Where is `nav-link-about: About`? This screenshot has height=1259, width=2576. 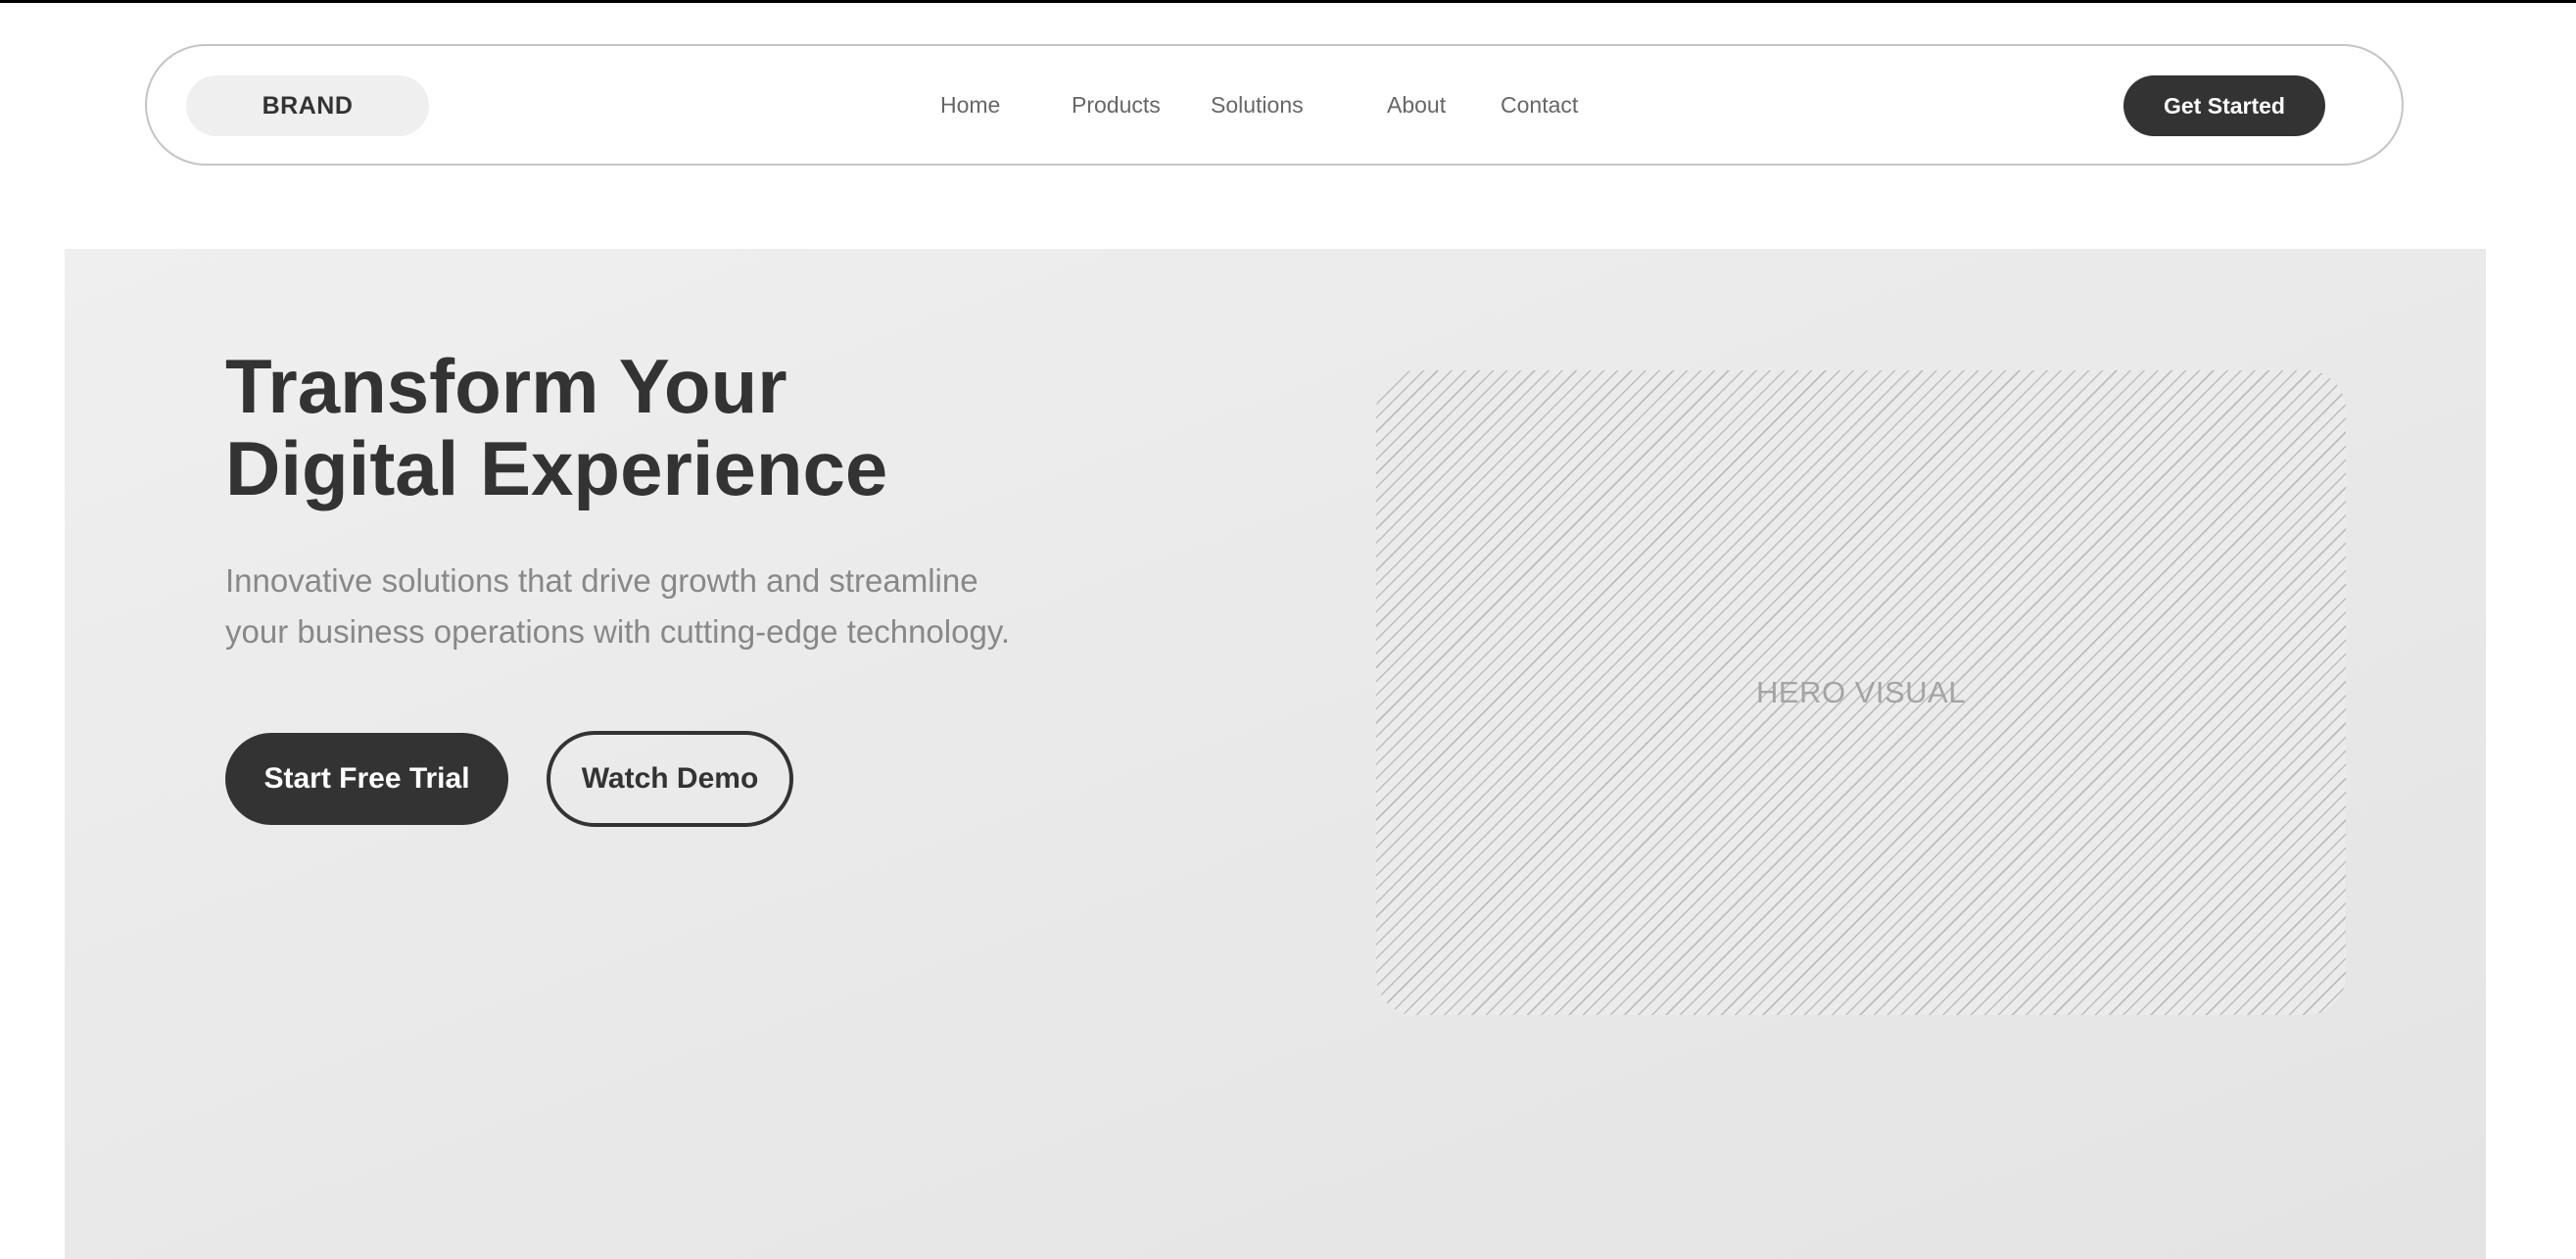
nav-link-about: About is located at coordinates (1417, 105).